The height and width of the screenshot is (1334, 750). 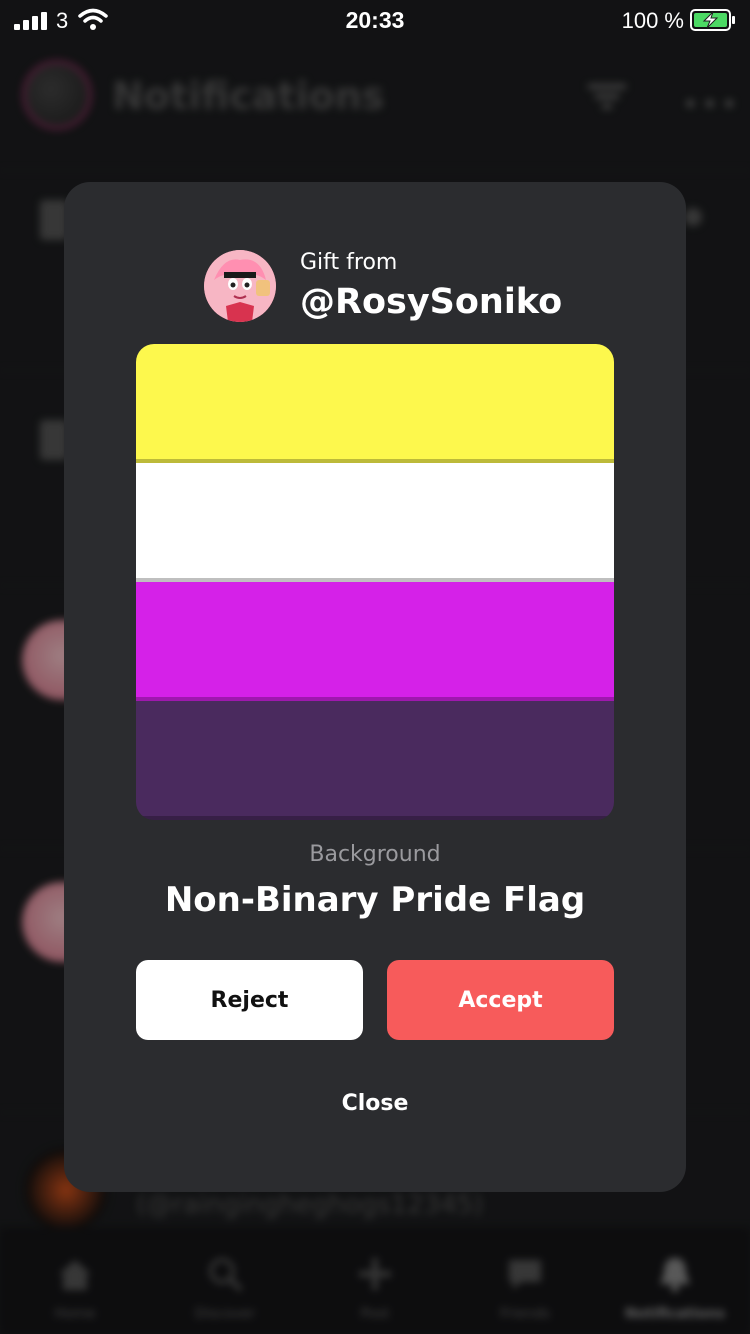 I want to click on flag-stripe-dark-purple, so click(x=375, y=760).